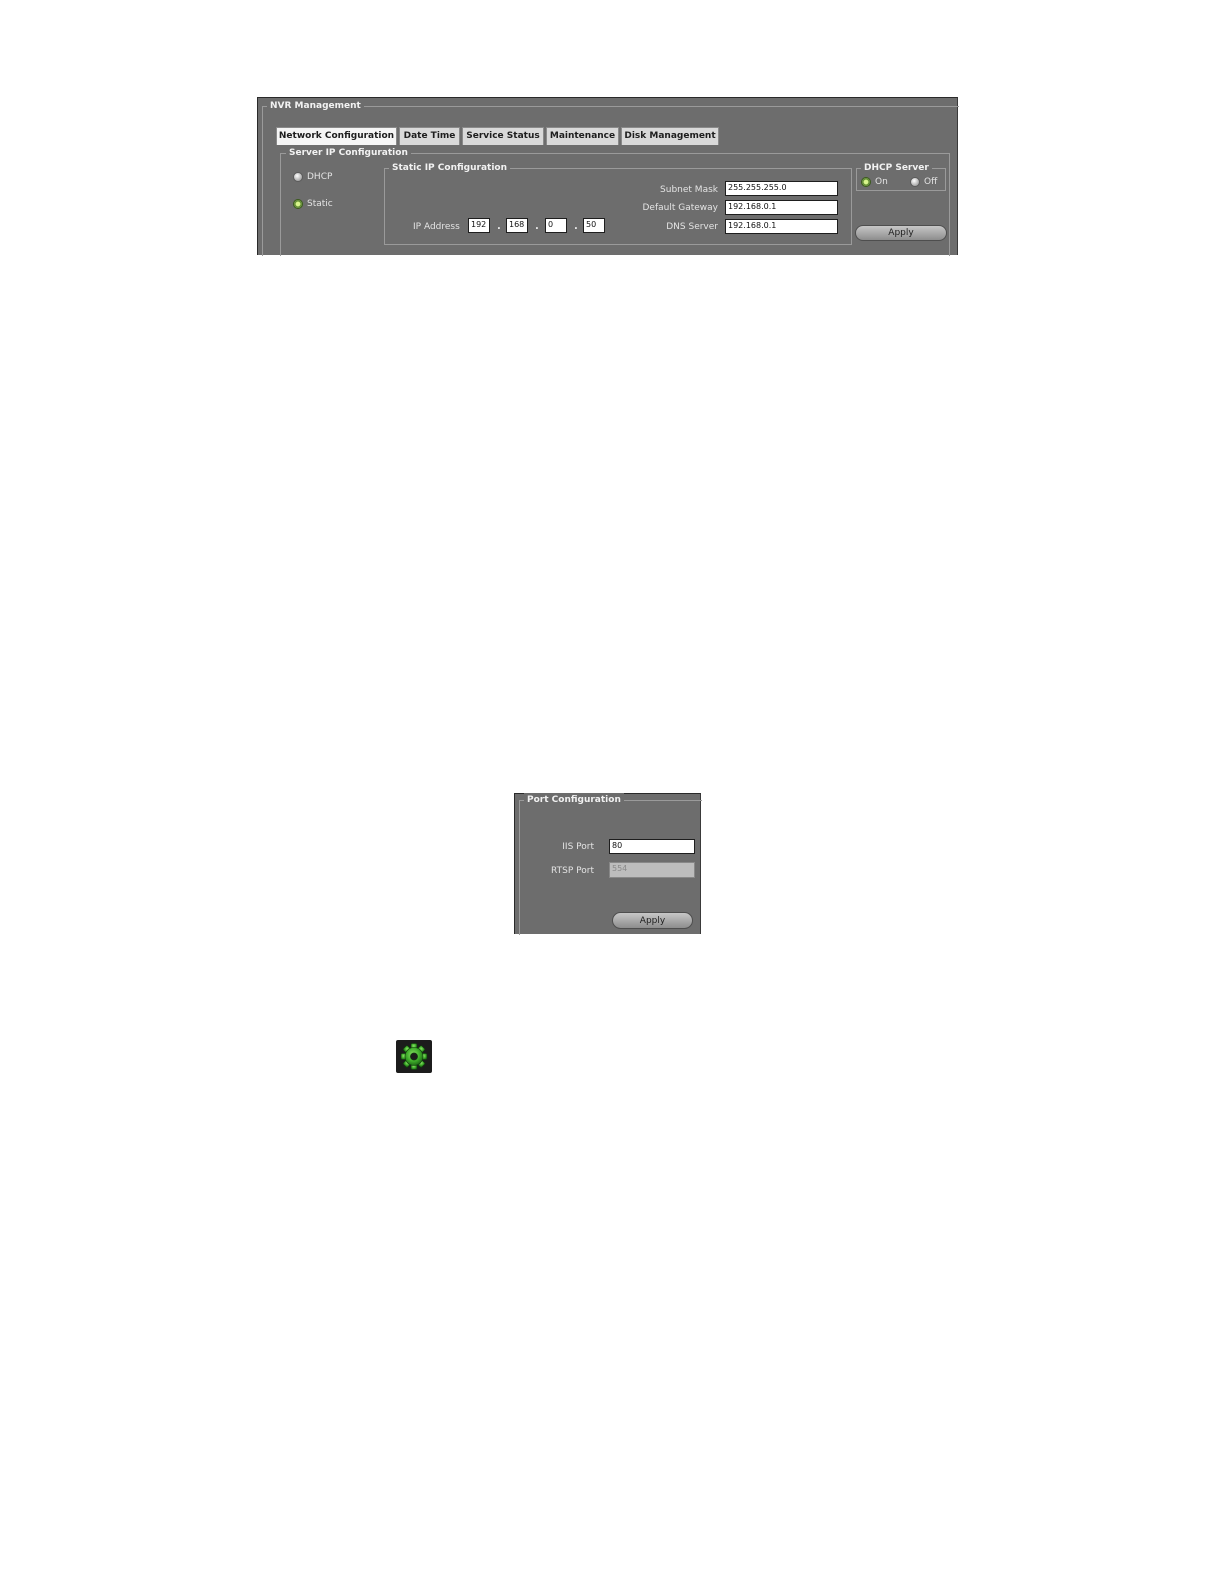  I want to click on static-label: Static, so click(320, 204).